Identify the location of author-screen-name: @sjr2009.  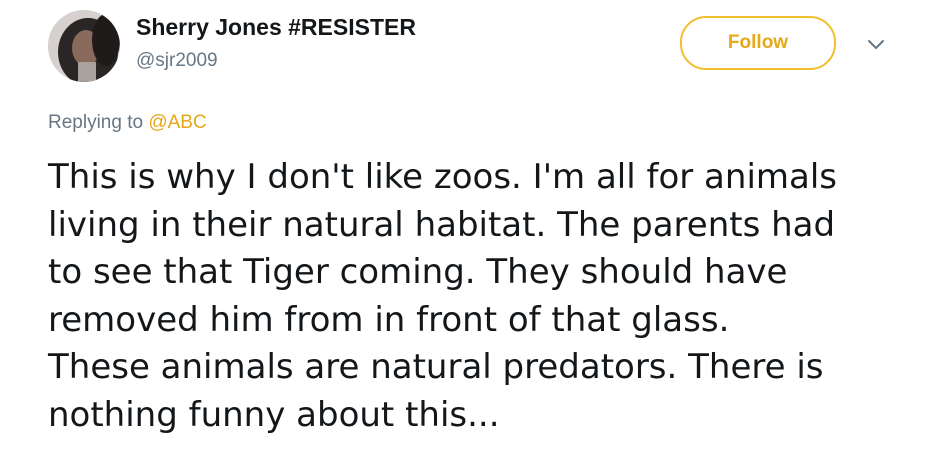
(177, 61).